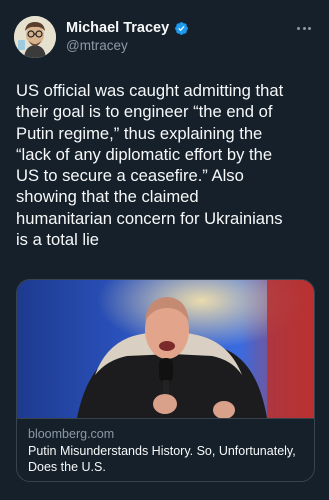 The height and width of the screenshot is (500, 329). I want to click on author-row: Michael Tracey, so click(127, 28).